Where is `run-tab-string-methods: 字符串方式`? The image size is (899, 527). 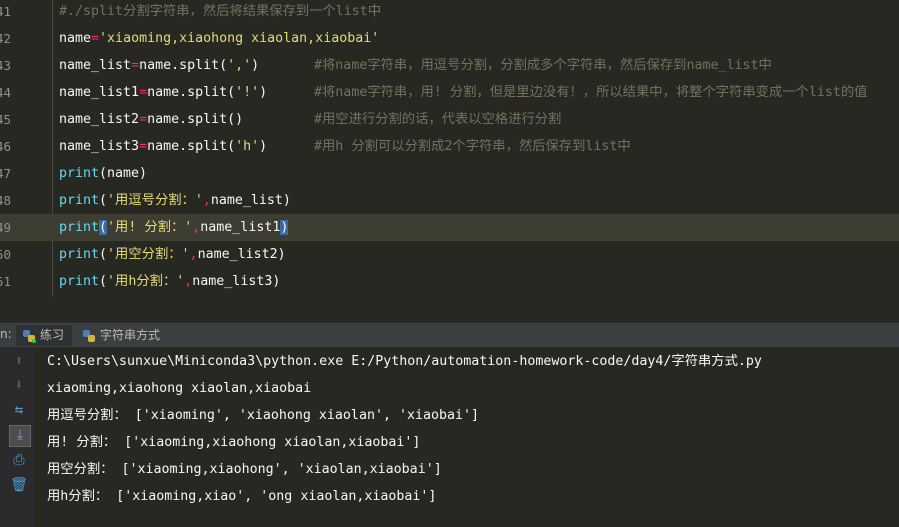
run-tab-string-methods: 字符串方式 is located at coordinates (121, 335).